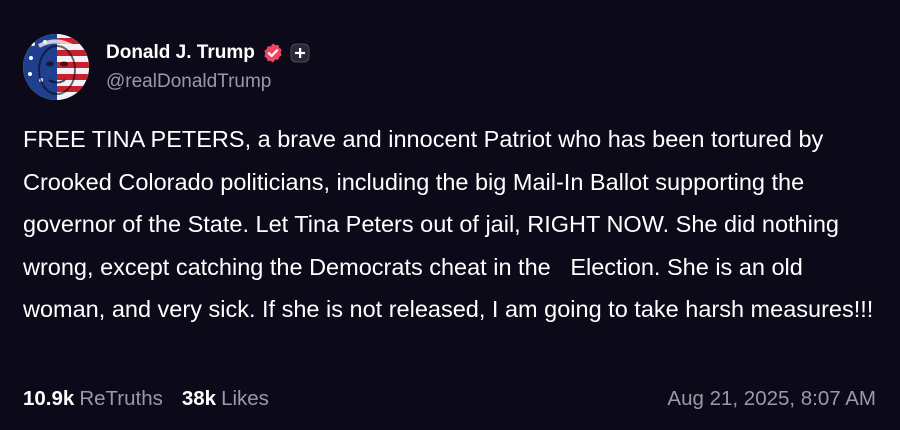  What do you see at coordinates (300, 53) in the screenshot?
I see `plus-icon` at bounding box center [300, 53].